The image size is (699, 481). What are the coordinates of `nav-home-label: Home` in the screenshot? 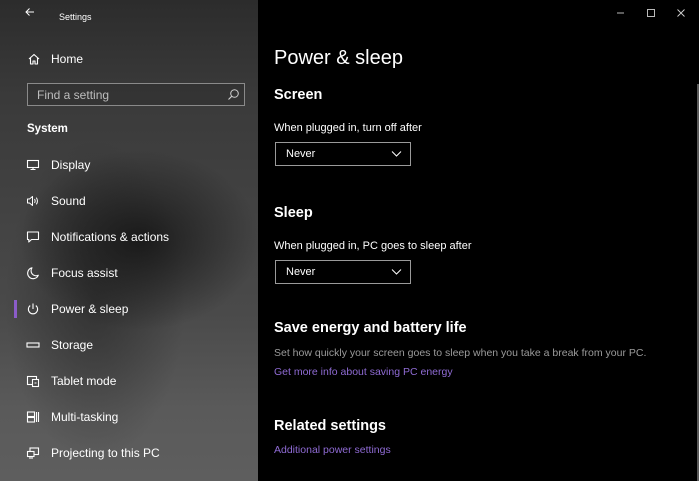 It's located at (67, 59).